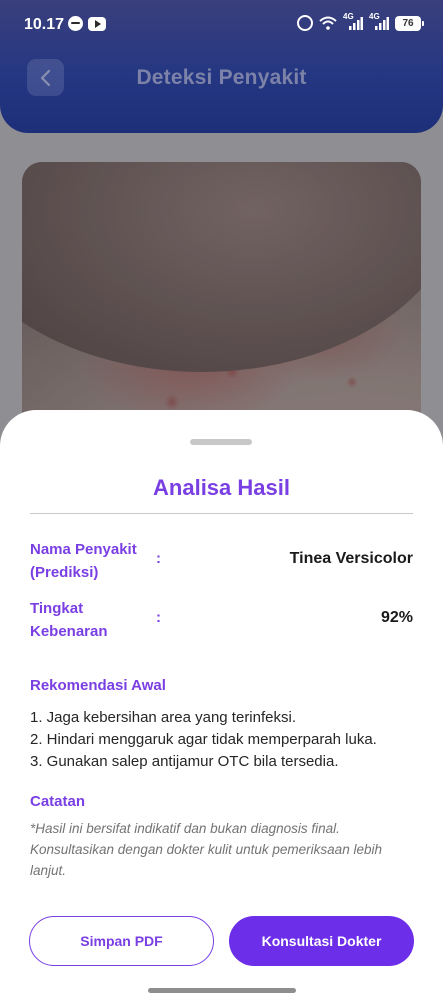  I want to click on accuracy-label: Tingkat Kebenaran, so click(69, 620).